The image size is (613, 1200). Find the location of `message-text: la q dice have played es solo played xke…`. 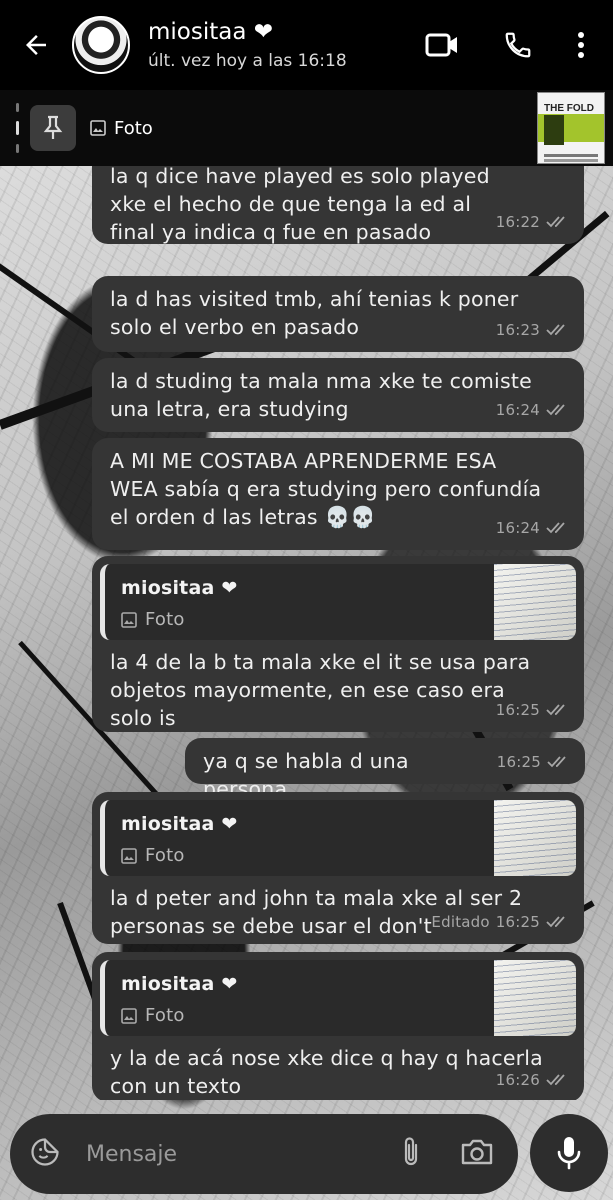

message-text: la q dice have played es solo played xke… is located at coordinates (300, 205).